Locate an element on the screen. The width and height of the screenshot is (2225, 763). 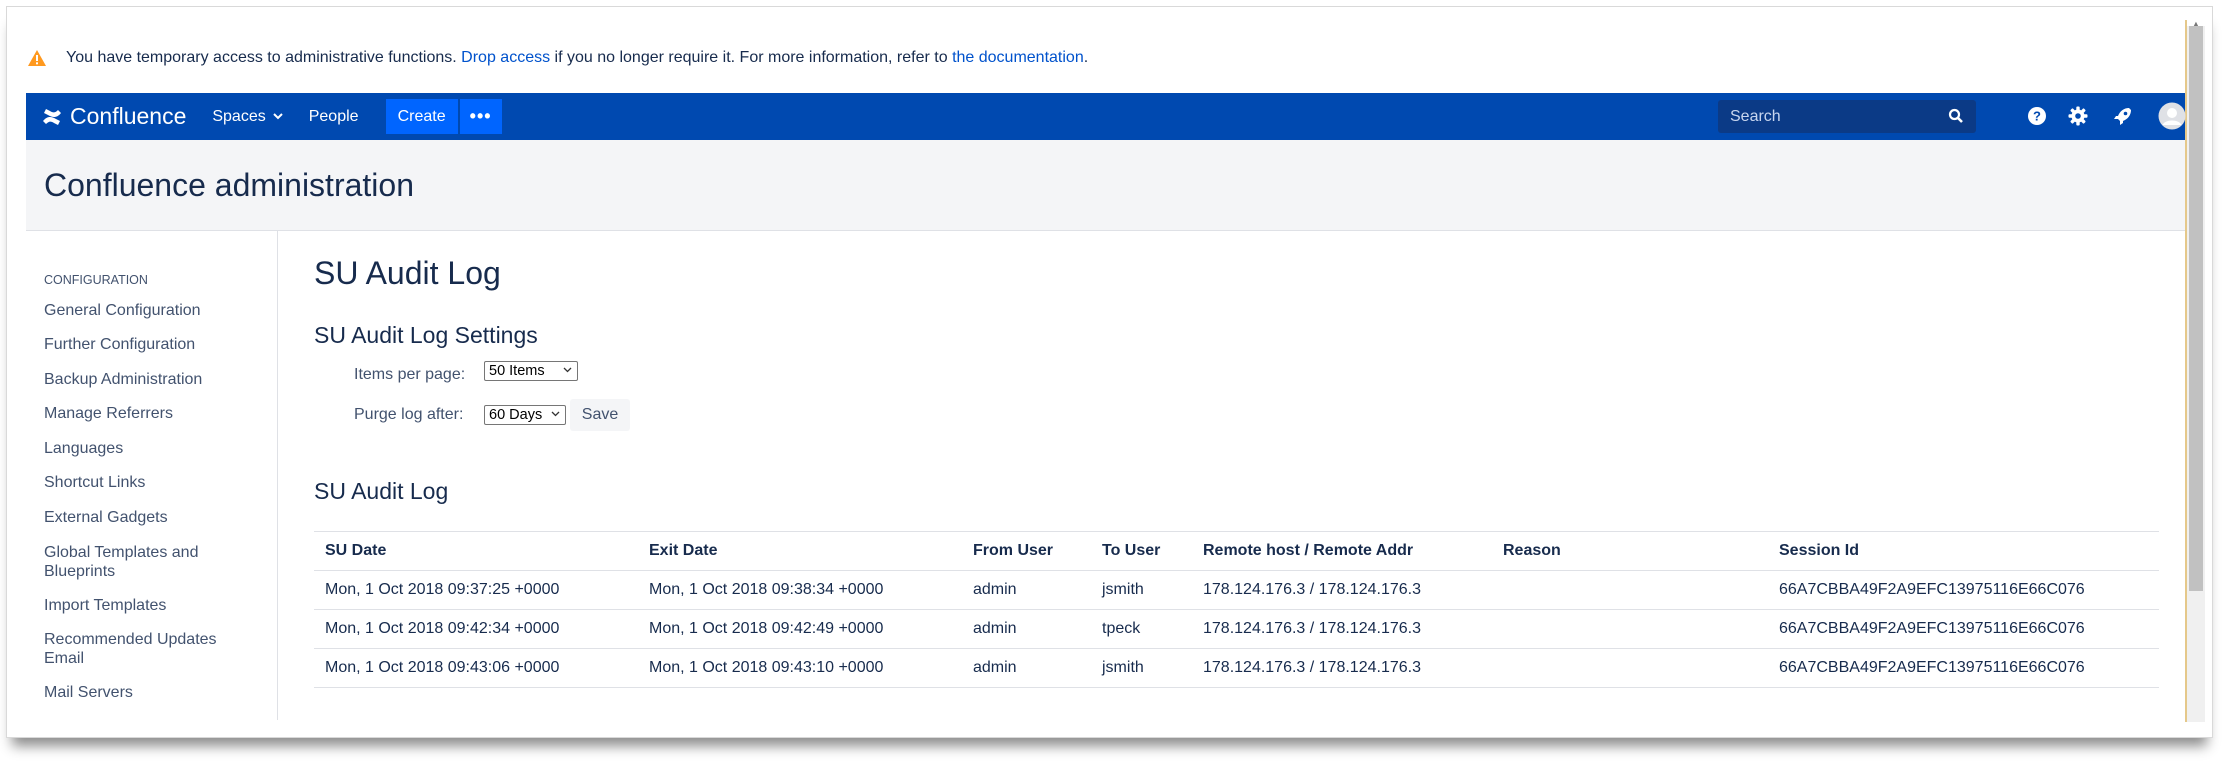
create-button: Create is located at coordinates (421, 116).